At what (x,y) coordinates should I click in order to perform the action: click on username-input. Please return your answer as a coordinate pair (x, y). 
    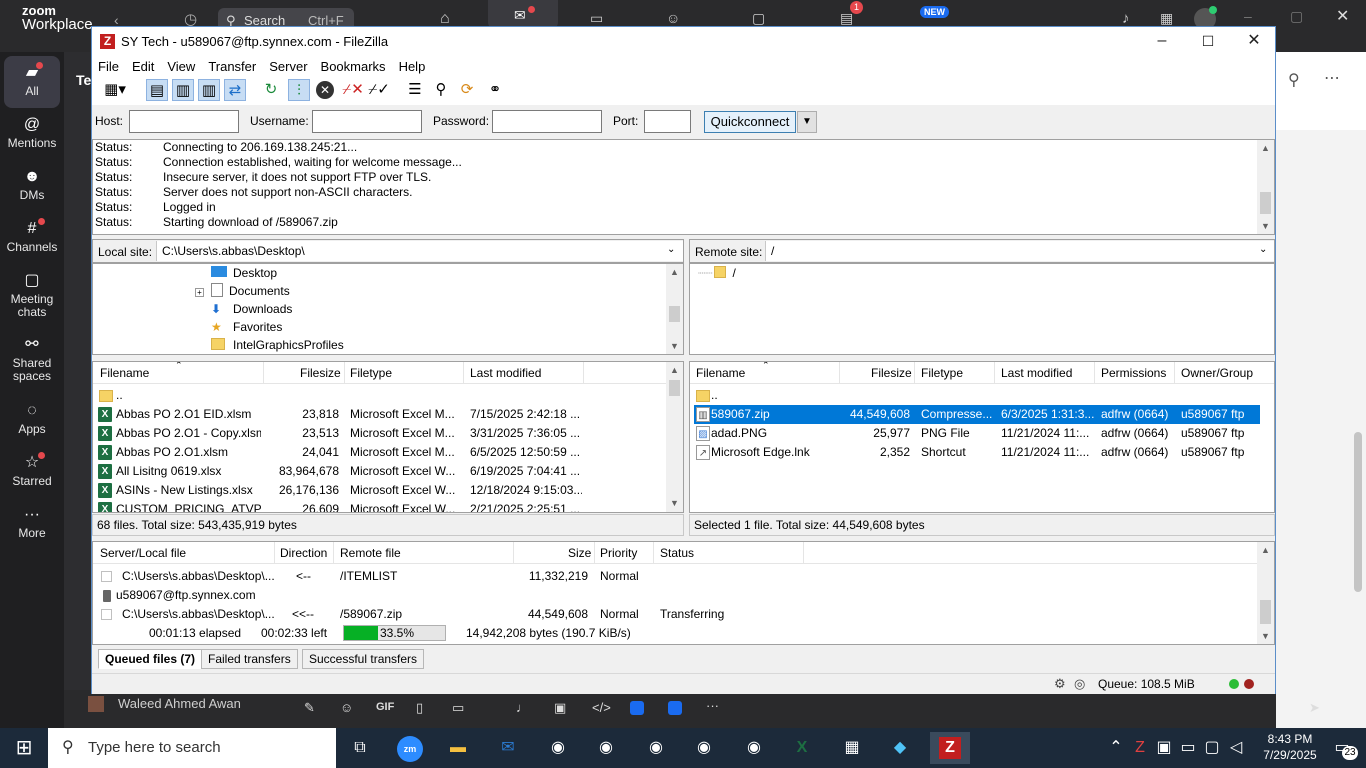
    Looking at the image, I should click on (367, 121).